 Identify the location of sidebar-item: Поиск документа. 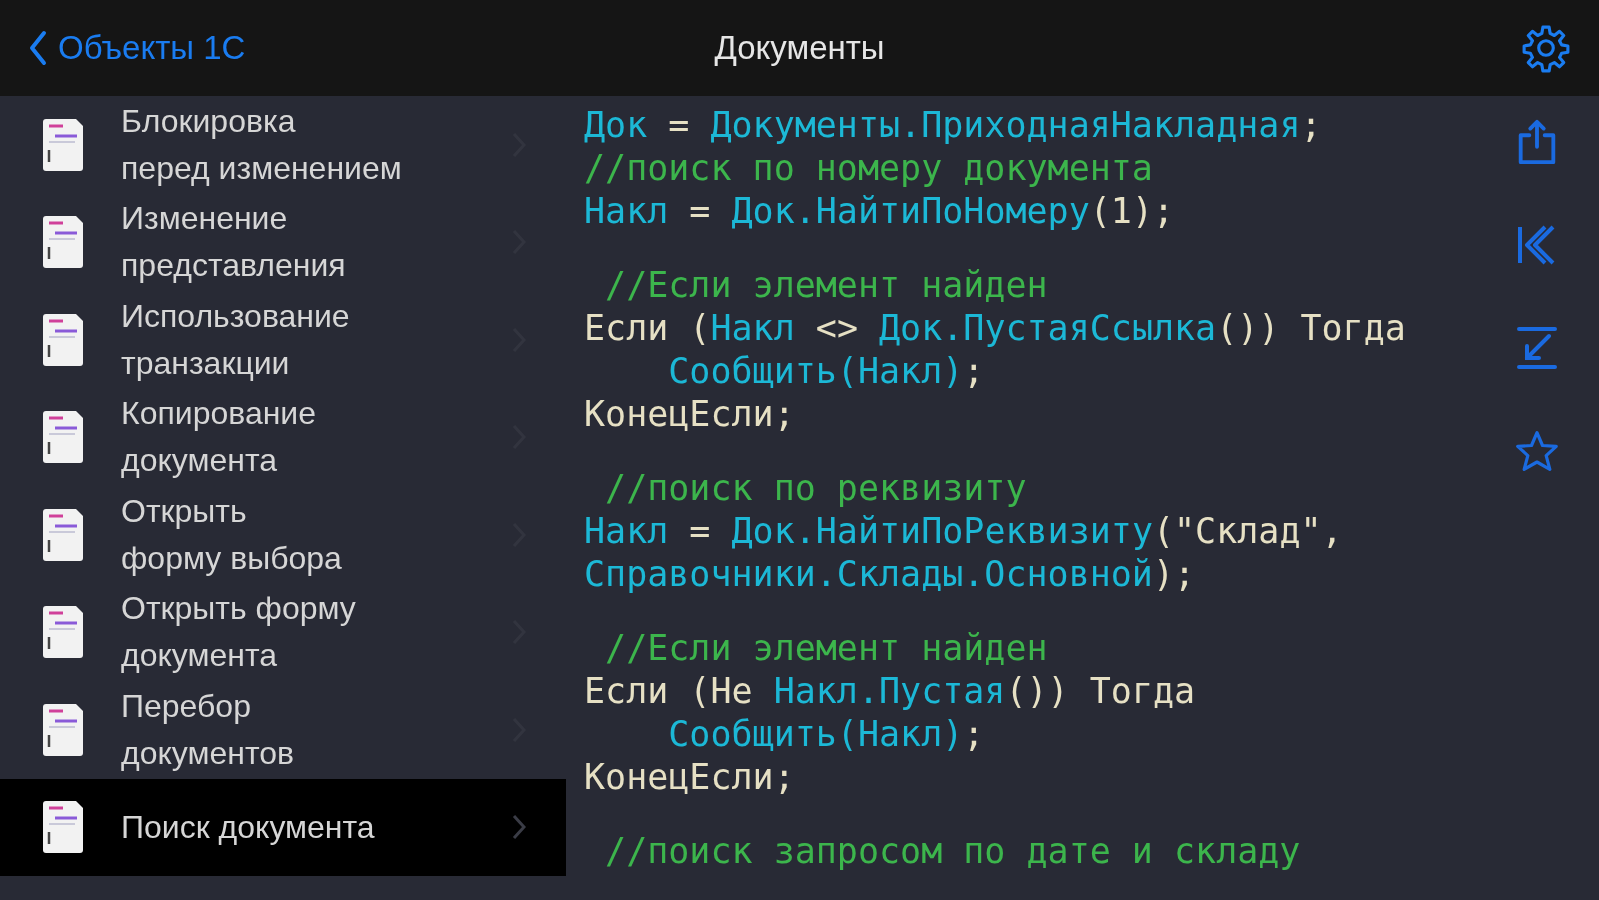
(283, 827).